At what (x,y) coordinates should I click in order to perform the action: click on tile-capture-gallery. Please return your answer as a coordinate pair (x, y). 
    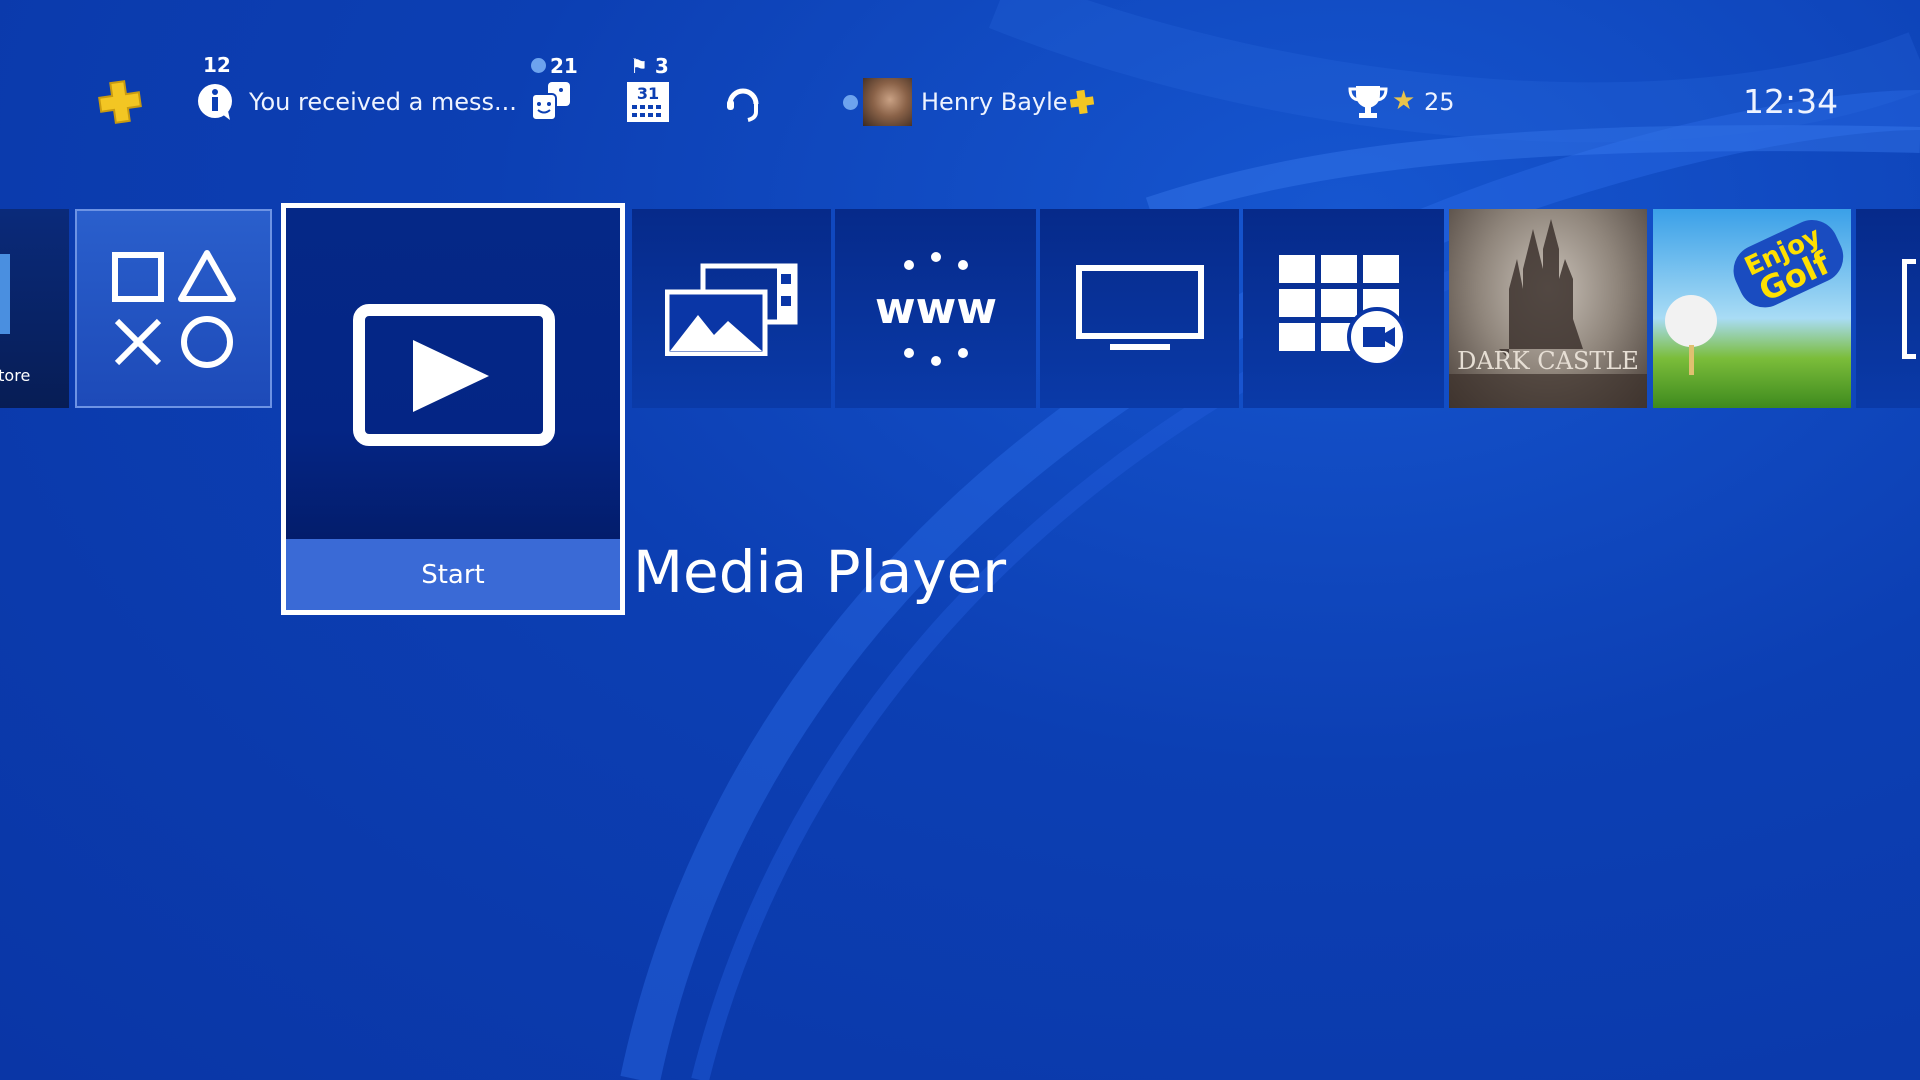
    Looking at the image, I should click on (731, 308).